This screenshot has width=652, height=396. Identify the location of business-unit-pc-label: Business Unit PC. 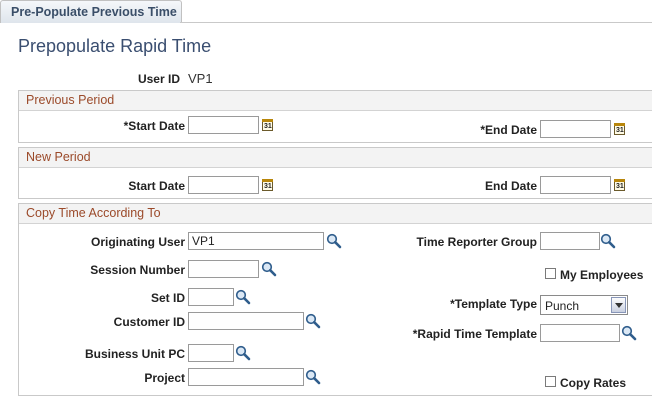
(134, 354).